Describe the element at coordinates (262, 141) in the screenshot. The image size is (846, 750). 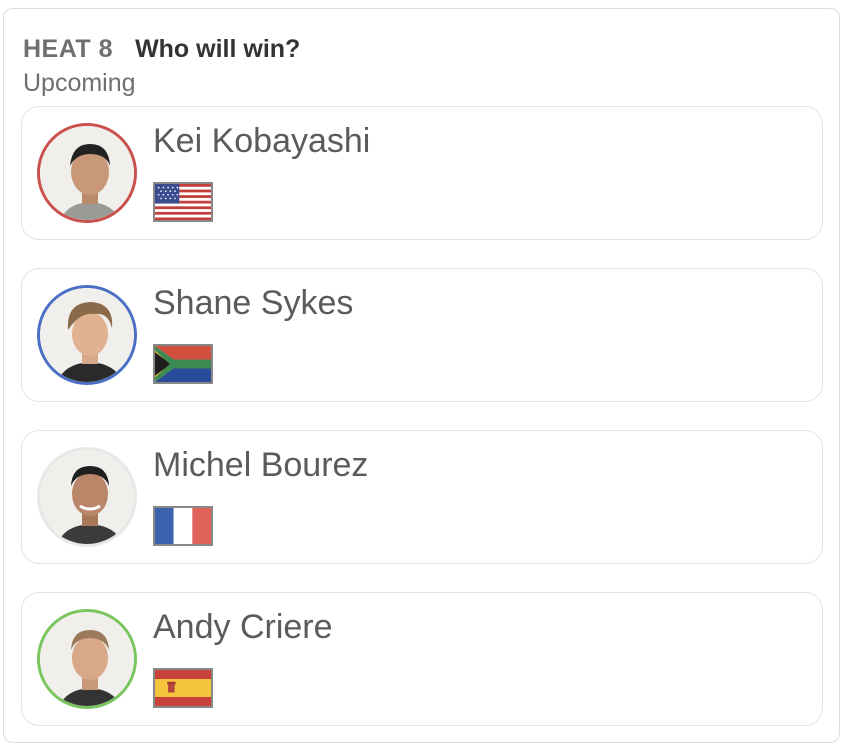
I see `surfer-name: Kei Kobayashi` at that location.